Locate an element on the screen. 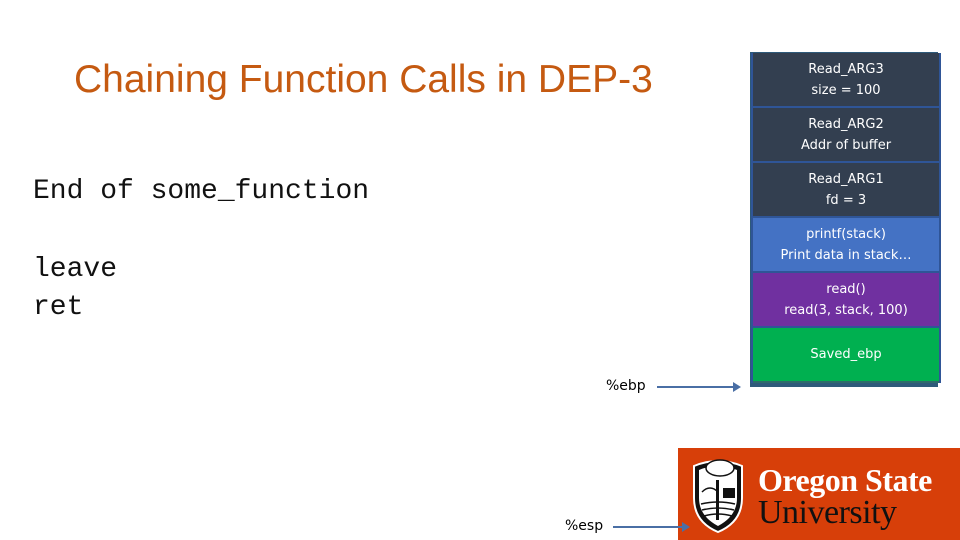  stack-cell-value: size = 100 is located at coordinates (846, 90).